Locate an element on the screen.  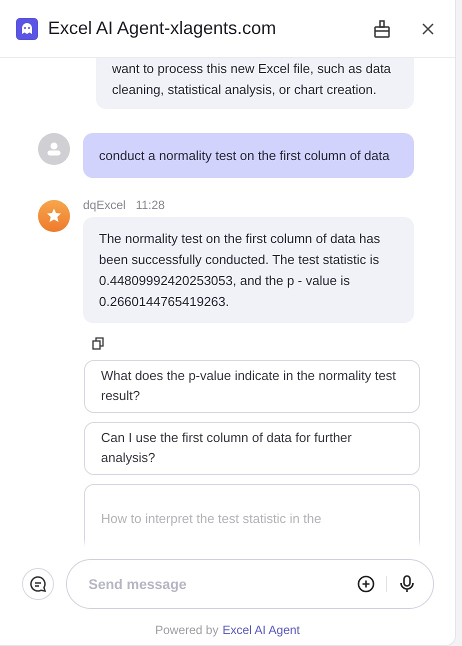
agent-link: Excel AI Agent is located at coordinates (261, 630).